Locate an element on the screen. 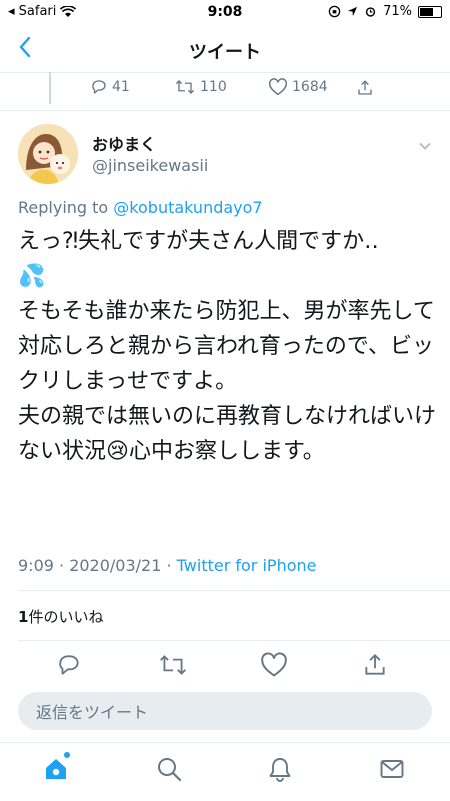 The width and height of the screenshot is (450, 801). crying-emoji: 😢 is located at coordinates (117, 451).